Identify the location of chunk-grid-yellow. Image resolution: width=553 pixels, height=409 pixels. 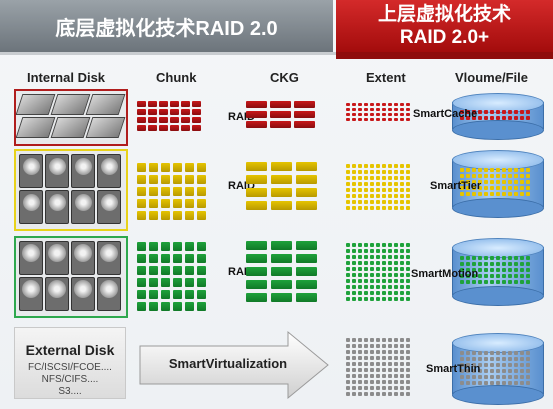
(171, 191).